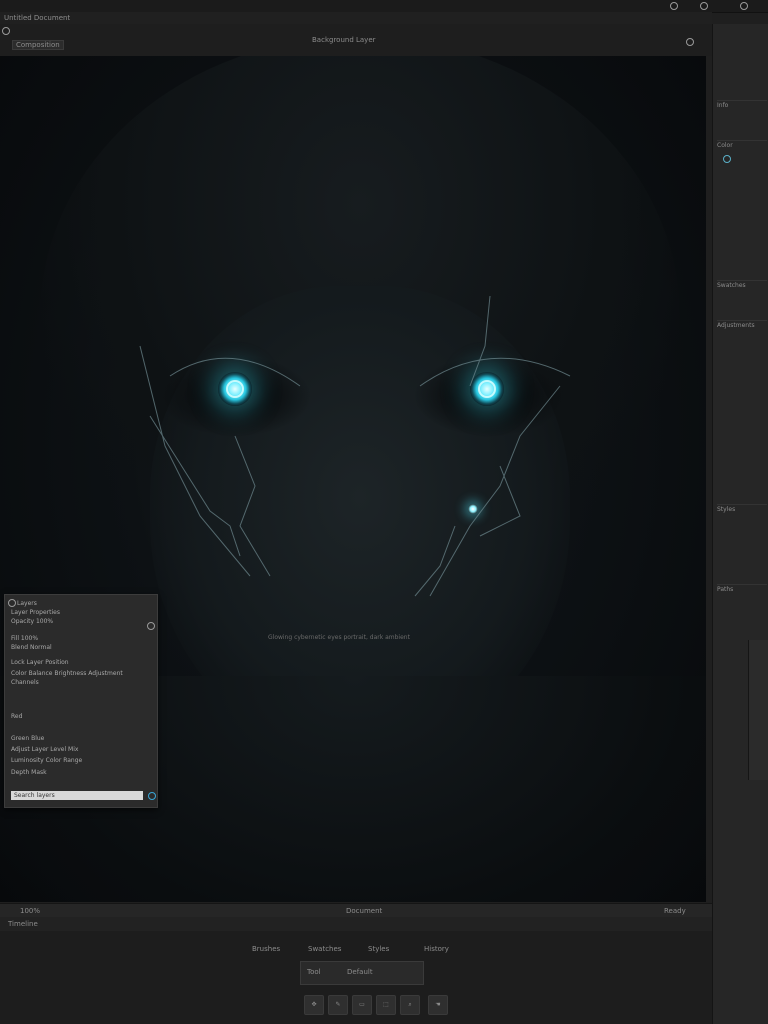 Image resolution: width=768 pixels, height=1024 pixels. What do you see at coordinates (151, 626) in the screenshot?
I see `link-icon` at bounding box center [151, 626].